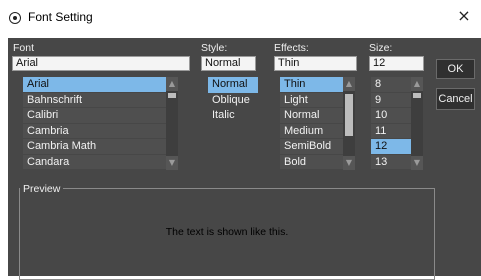  Describe the element at coordinates (15, 18) in the screenshot. I see `app-icon` at that location.